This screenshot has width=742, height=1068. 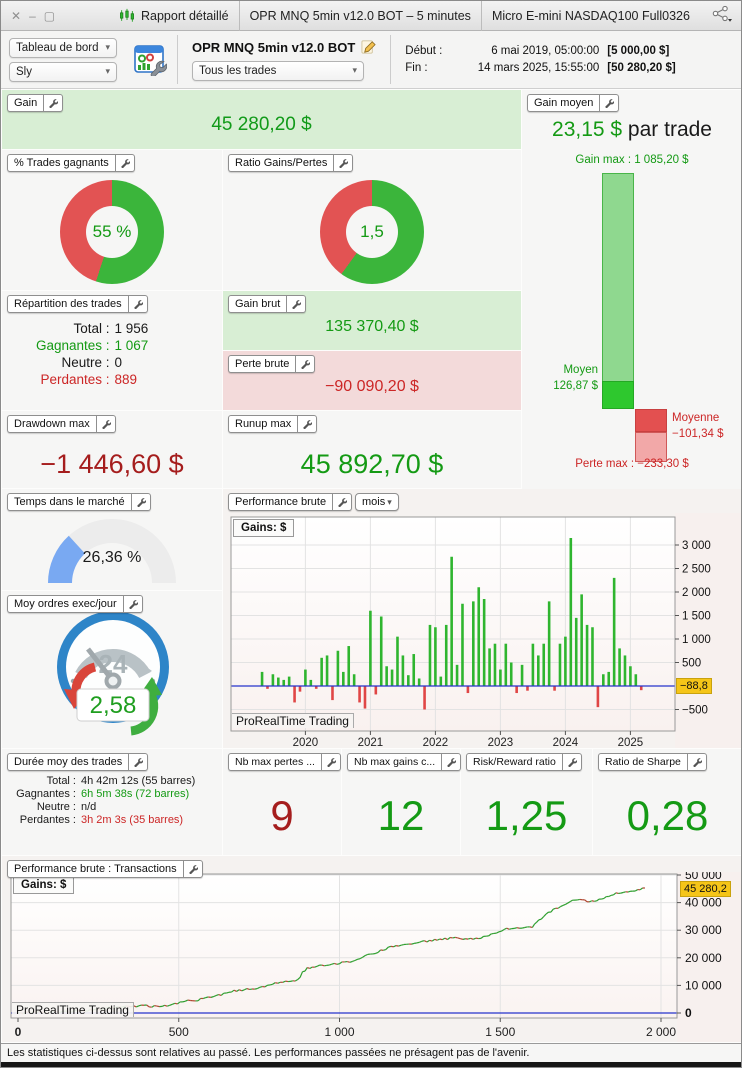 What do you see at coordinates (63, 71) in the screenshot?
I see `user-select: Sly ▾` at bounding box center [63, 71].